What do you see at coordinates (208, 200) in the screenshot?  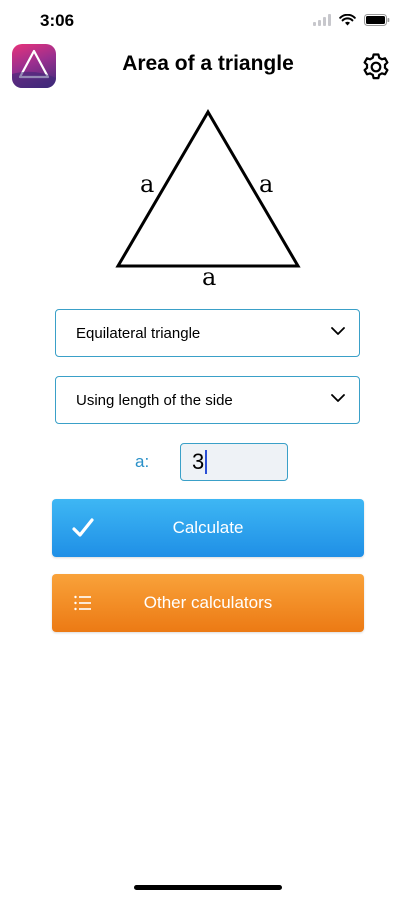 I see `triangle-diagram: a a a` at bounding box center [208, 200].